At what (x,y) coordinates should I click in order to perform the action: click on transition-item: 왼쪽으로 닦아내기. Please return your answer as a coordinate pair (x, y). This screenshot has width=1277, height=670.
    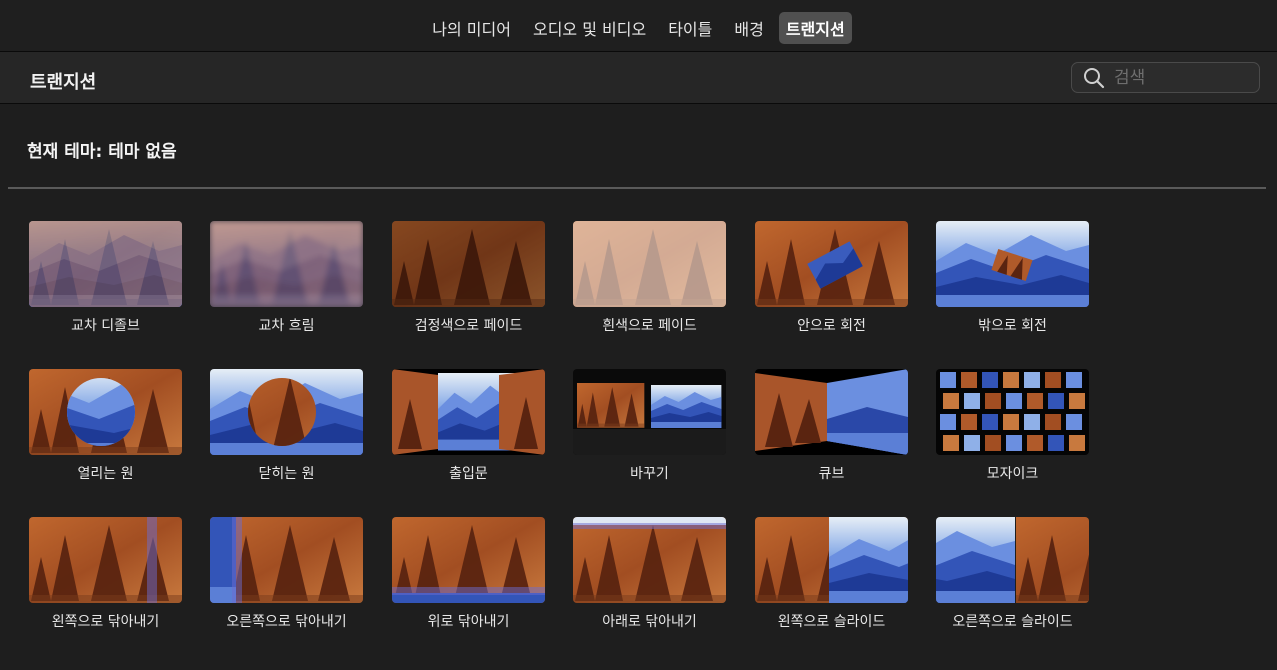
    Looking at the image, I should click on (105, 574).